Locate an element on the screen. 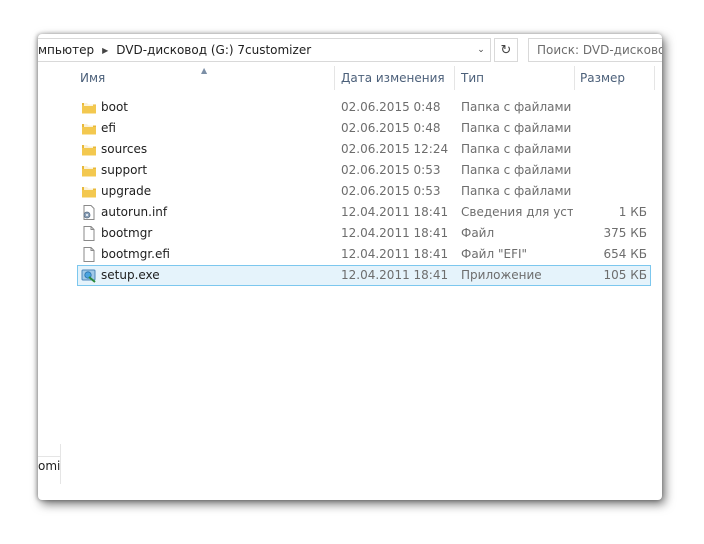 The height and width of the screenshot is (544, 704). column-header: ▲ Имя Дата изменения Тип Размер is located at coordinates (350, 78).